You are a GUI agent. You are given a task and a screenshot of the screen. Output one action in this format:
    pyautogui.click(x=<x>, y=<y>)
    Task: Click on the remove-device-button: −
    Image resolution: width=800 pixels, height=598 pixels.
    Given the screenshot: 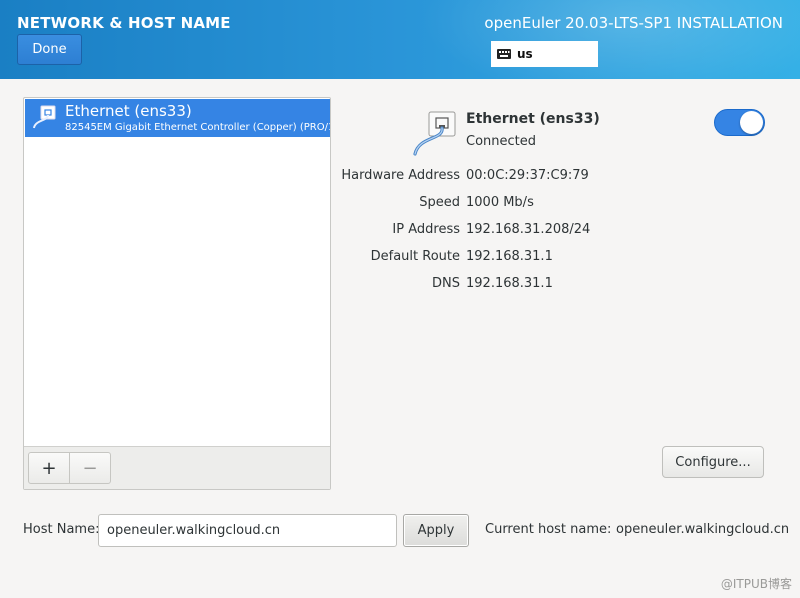 What is the action you would take?
    pyautogui.click(x=90, y=468)
    